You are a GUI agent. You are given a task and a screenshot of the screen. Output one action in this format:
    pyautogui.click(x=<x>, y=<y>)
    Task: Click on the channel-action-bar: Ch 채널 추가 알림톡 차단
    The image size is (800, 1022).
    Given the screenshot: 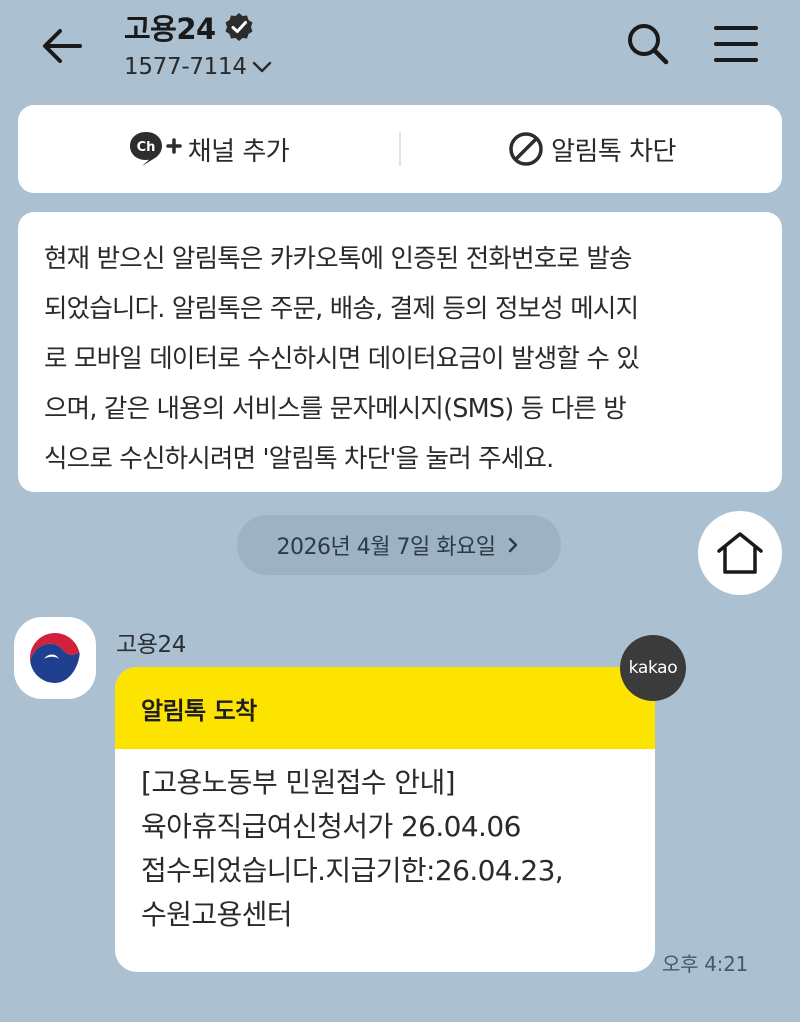 What is the action you would take?
    pyautogui.click(x=400, y=149)
    